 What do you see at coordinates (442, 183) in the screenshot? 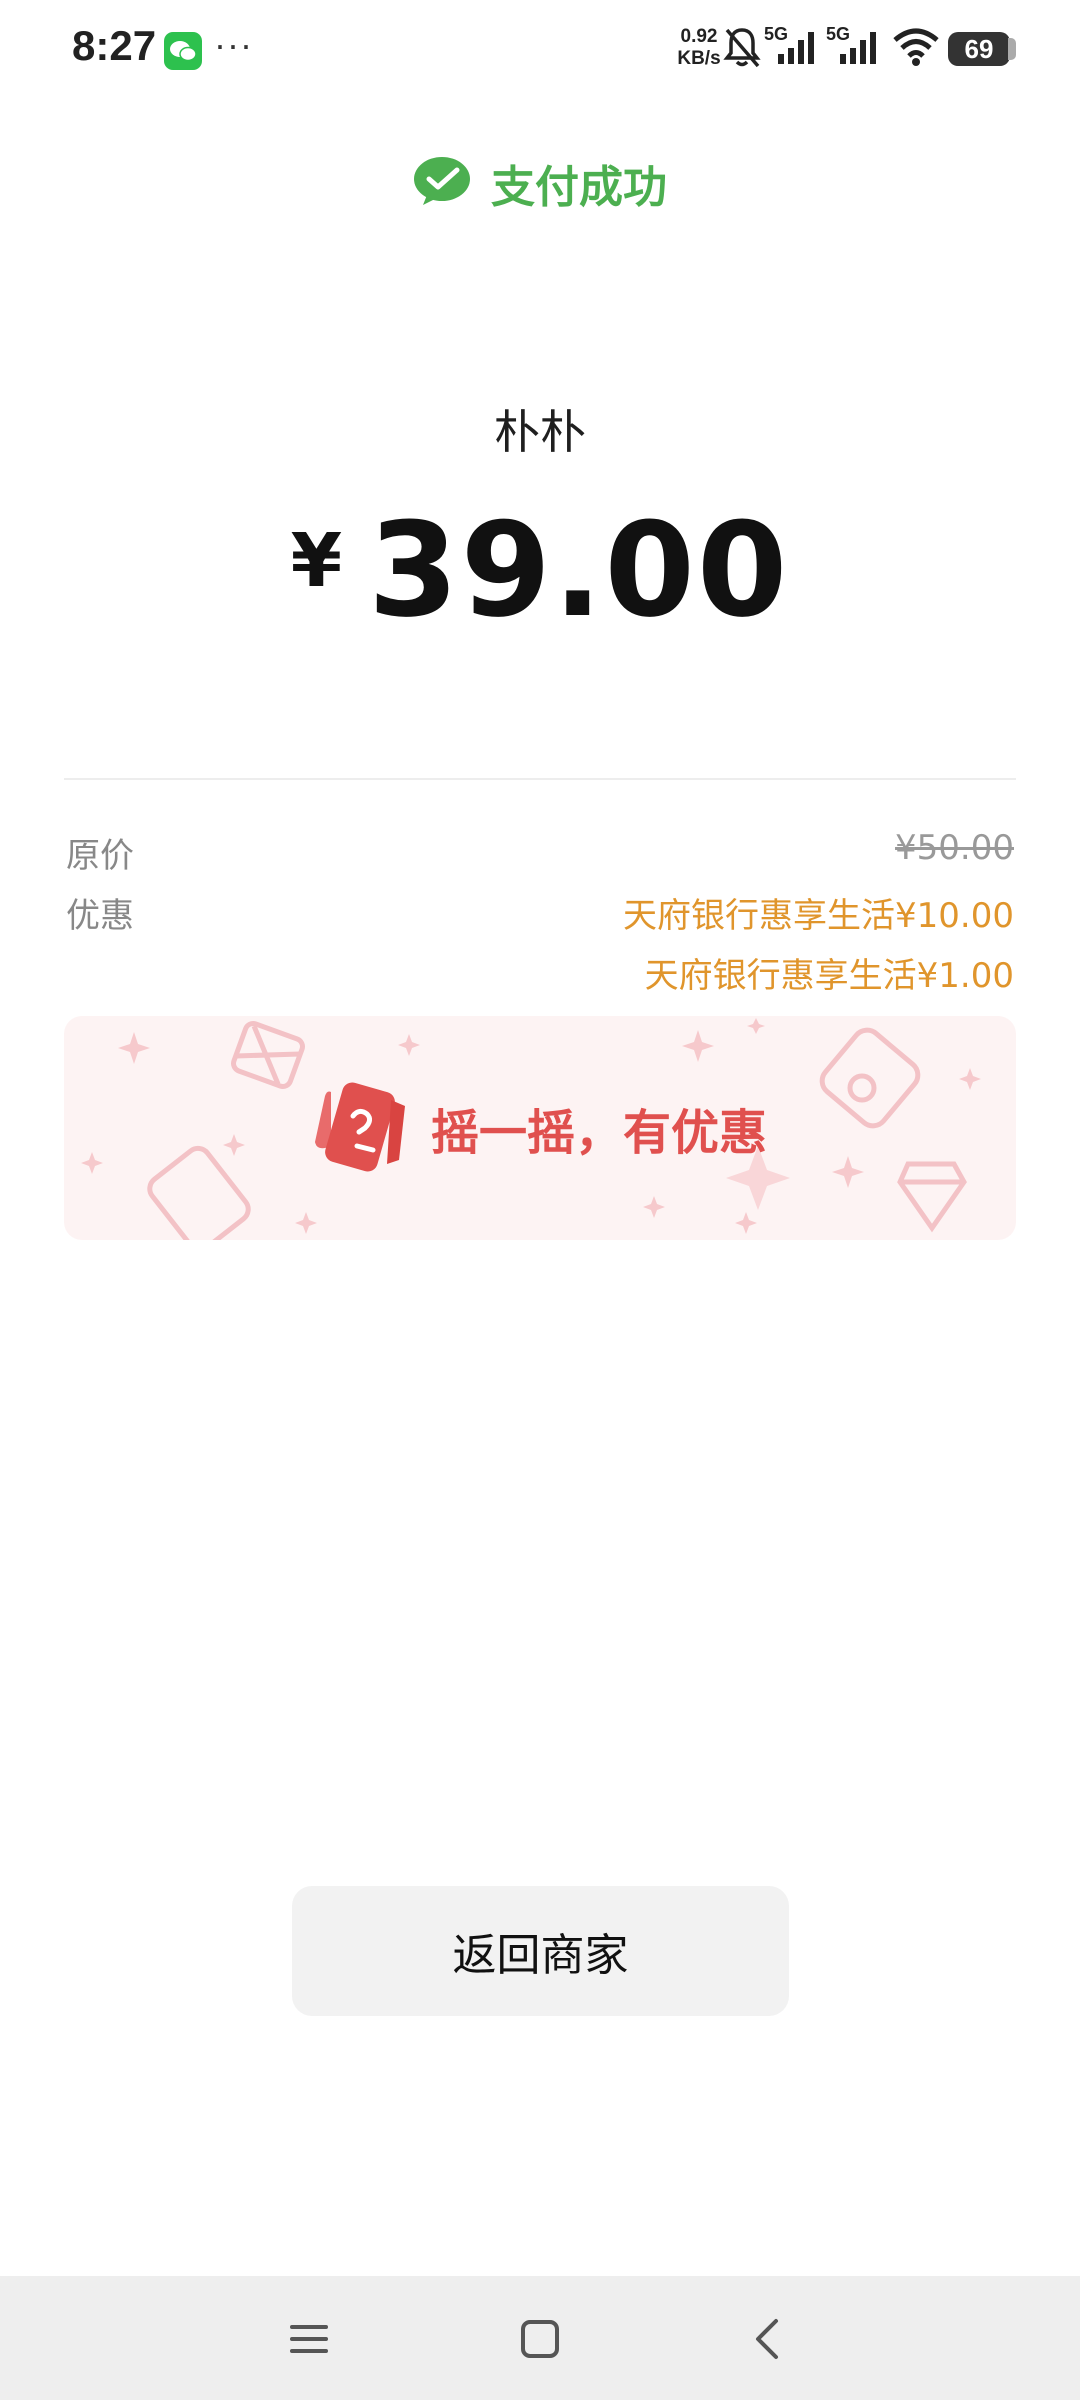
I see `wechat-pay-check-icon` at bounding box center [442, 183].